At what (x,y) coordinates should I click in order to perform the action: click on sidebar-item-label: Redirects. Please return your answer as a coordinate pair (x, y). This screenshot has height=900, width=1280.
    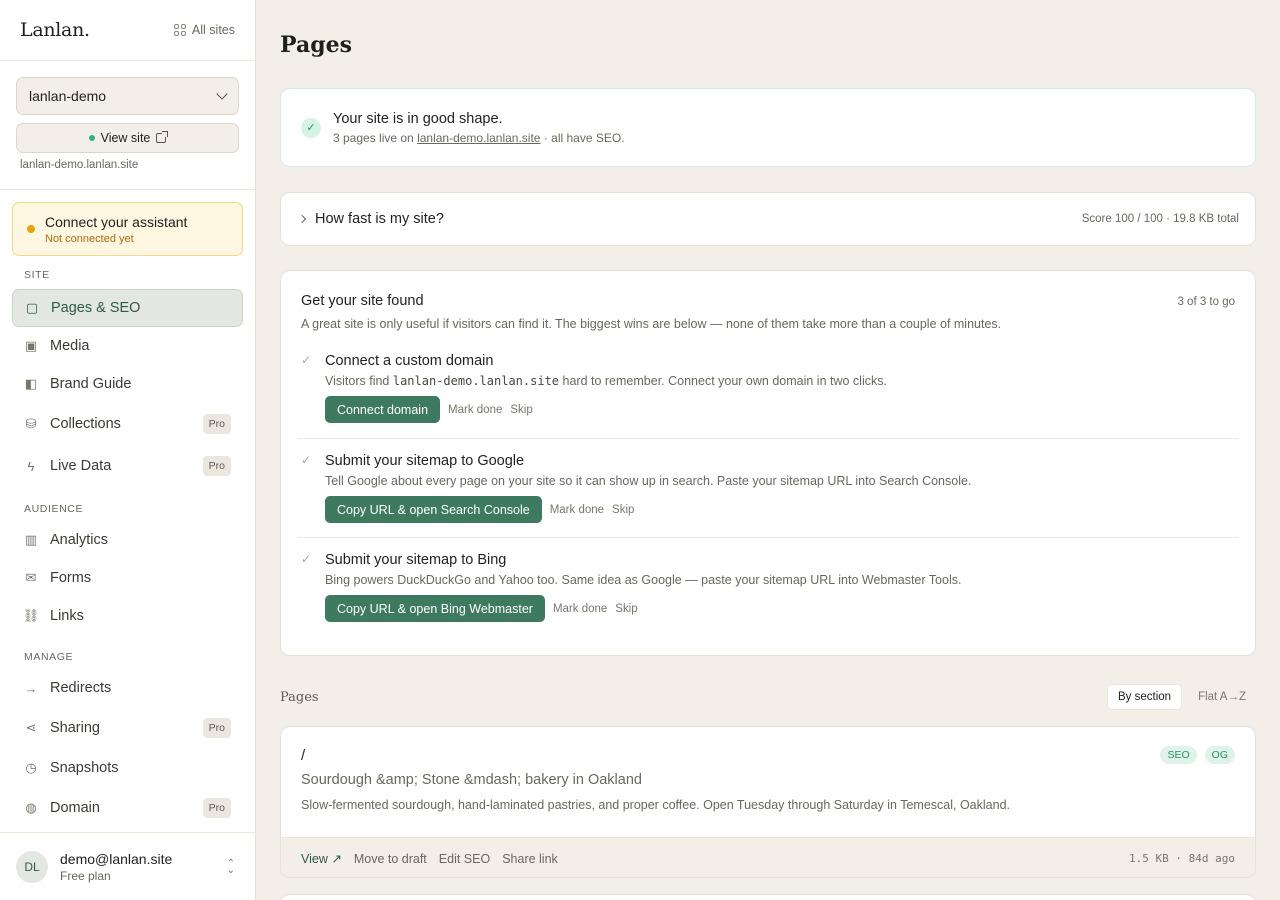
    Looking at the image, I should click on (81, 688).